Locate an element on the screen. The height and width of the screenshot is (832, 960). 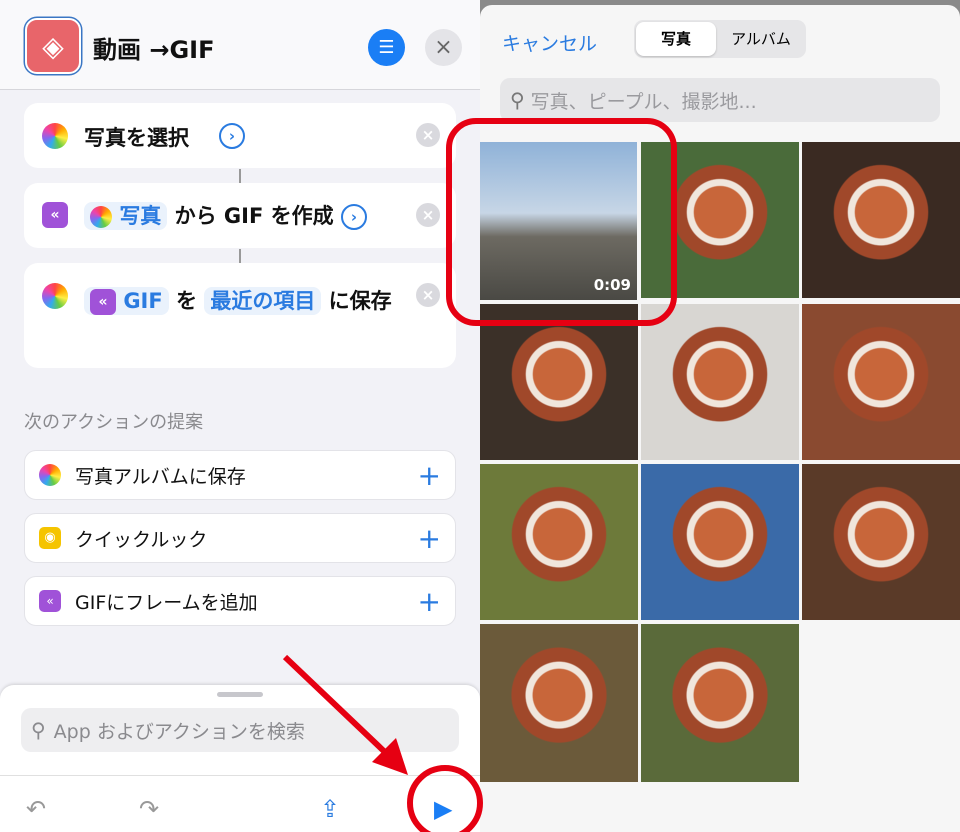
highlight-circle is located at coordinates (445, 798).